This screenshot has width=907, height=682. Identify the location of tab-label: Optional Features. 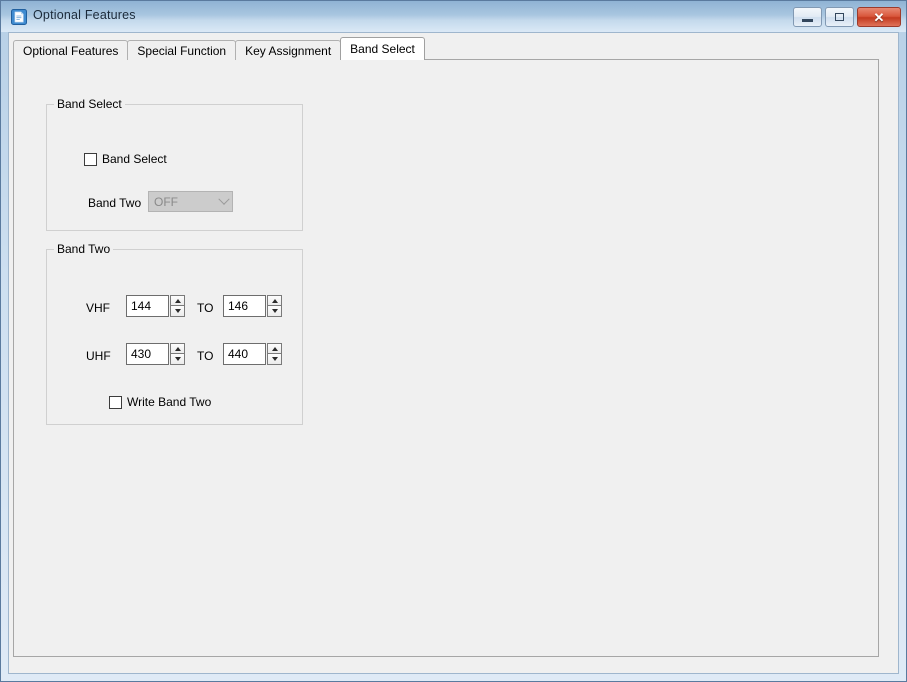
(71, 51).